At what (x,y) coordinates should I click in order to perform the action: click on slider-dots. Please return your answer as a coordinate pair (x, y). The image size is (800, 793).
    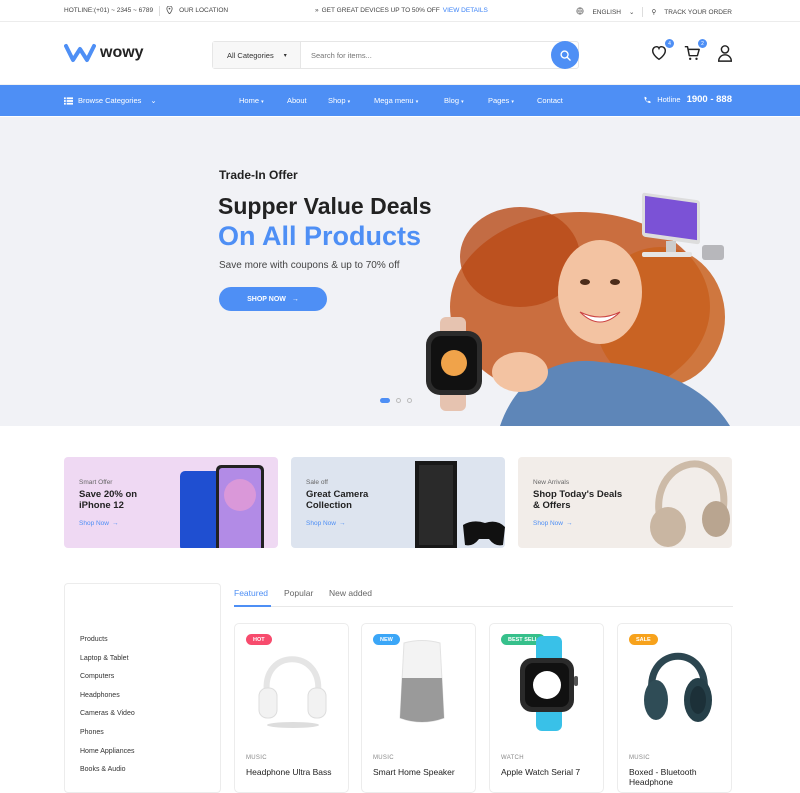
    Looking at the image, I should click on (396, 400).